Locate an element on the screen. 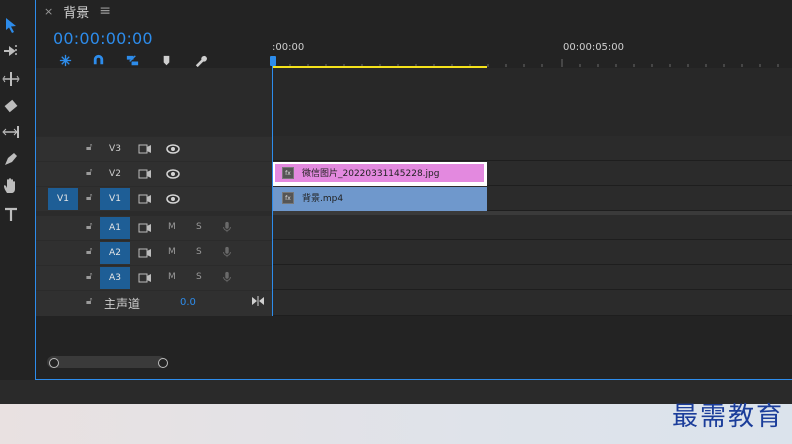 This screenshot has height=444, width=792. track-label-a1: A1 is located at coordinates (115, 228).